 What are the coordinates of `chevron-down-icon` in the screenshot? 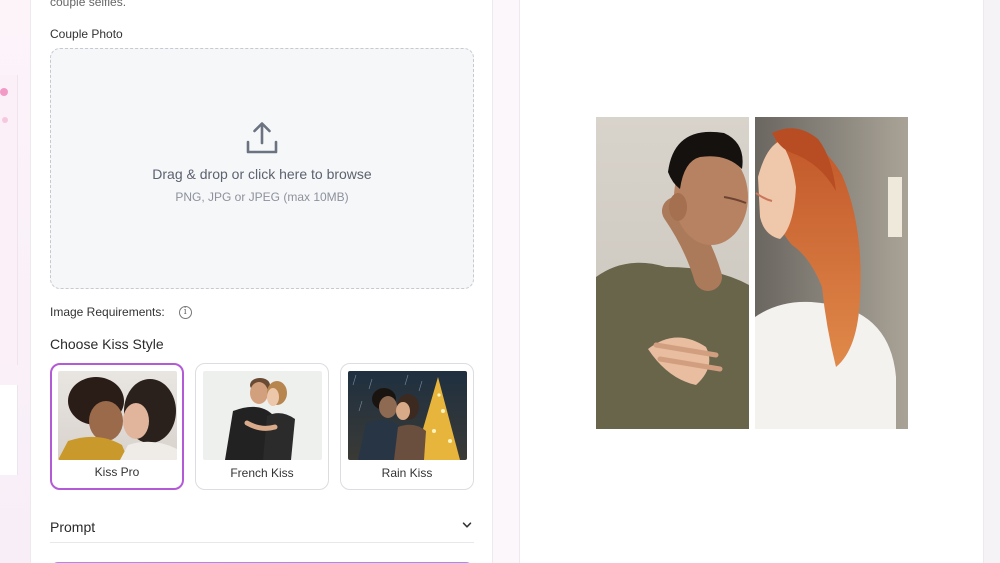 It's located at (467, 525).